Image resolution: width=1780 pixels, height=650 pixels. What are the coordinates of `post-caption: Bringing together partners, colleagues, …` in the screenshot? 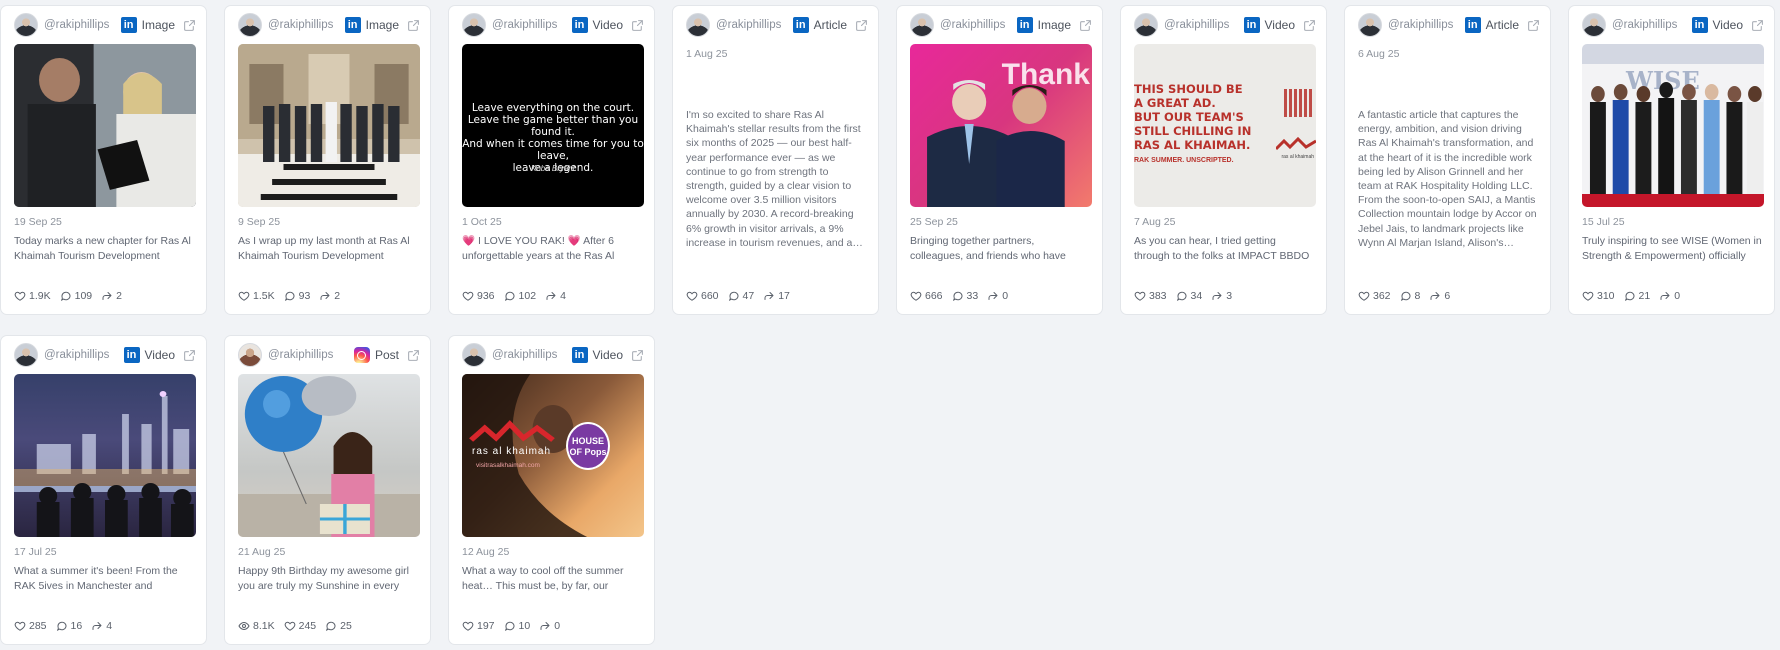 It's located at (988, 248).